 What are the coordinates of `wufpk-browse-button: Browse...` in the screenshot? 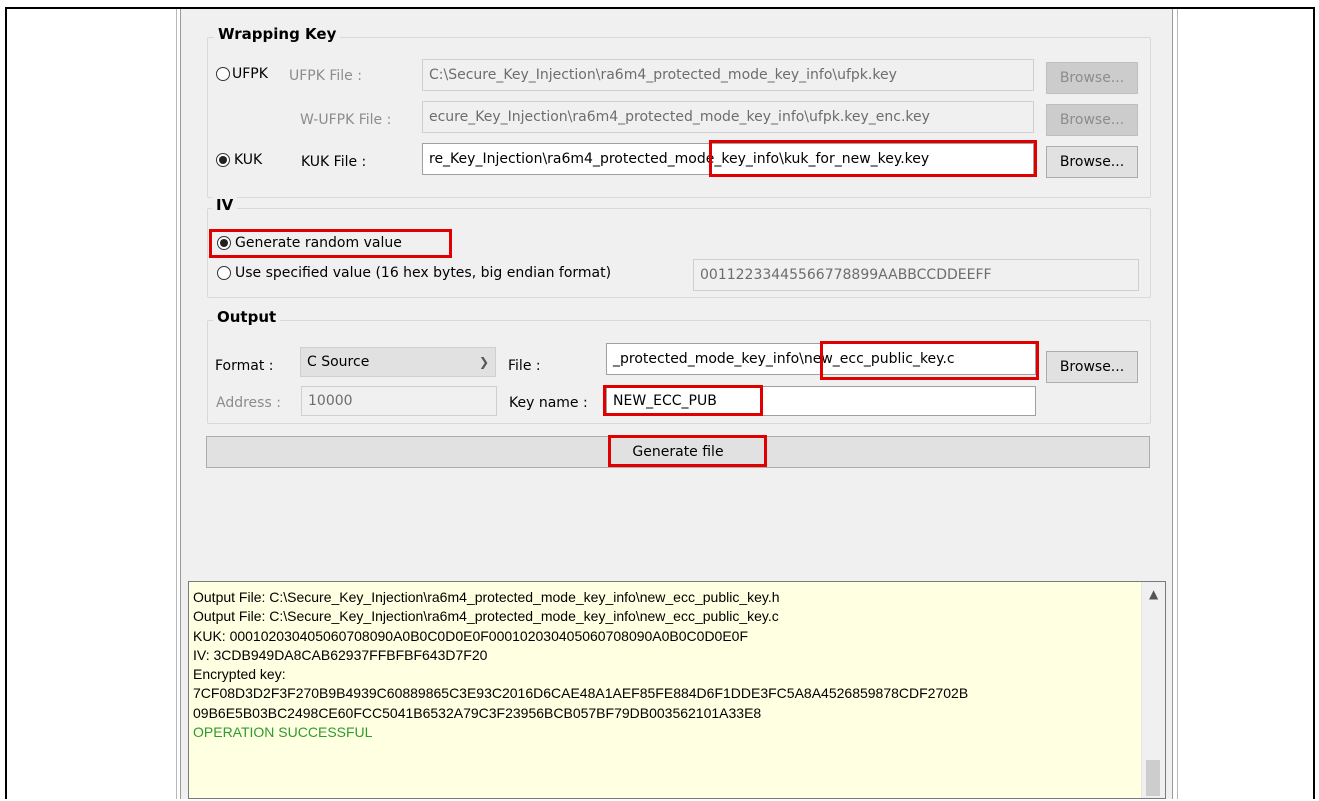 It's located at (1092, 120).